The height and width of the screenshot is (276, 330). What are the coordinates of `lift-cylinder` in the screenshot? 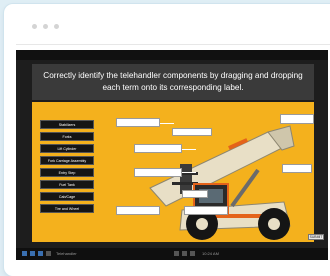 It's located at (245, 188).